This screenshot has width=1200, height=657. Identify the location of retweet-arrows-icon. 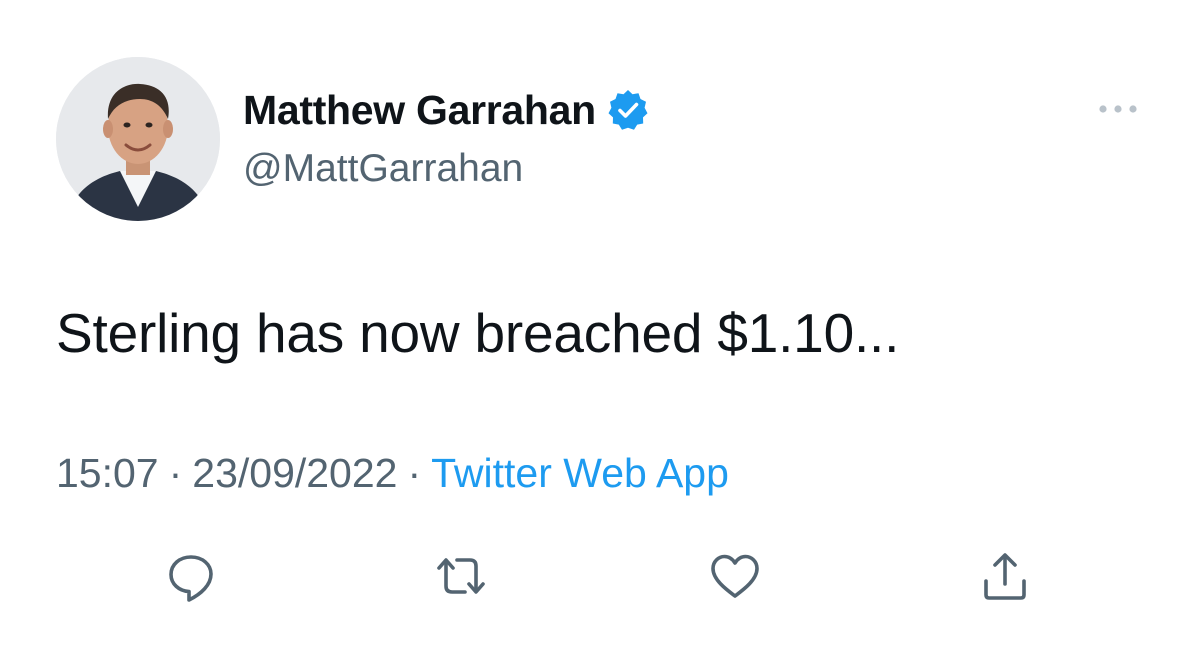
(461, 576).